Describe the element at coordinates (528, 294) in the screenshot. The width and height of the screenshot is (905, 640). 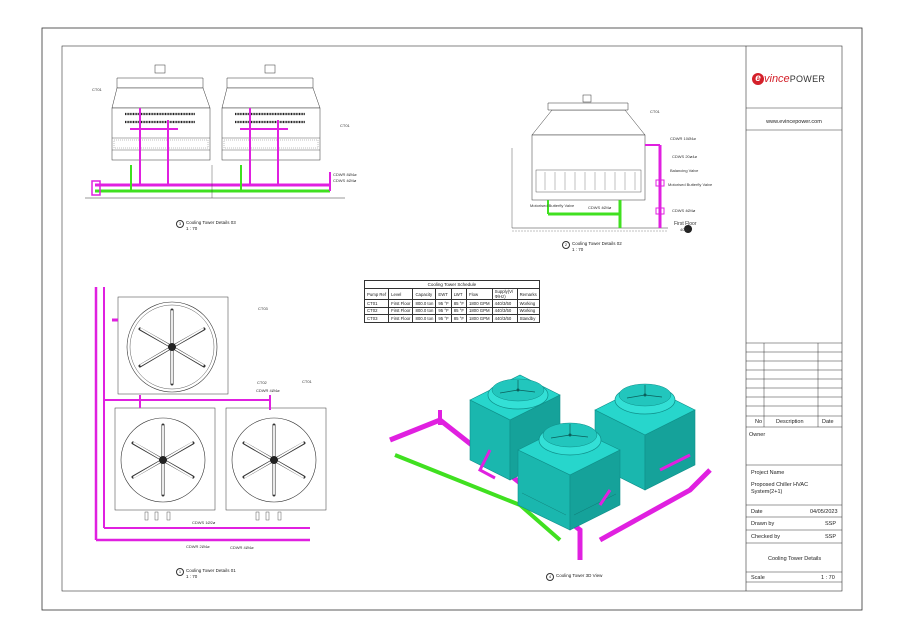
I see `schedule-header: Remarks` at that location.